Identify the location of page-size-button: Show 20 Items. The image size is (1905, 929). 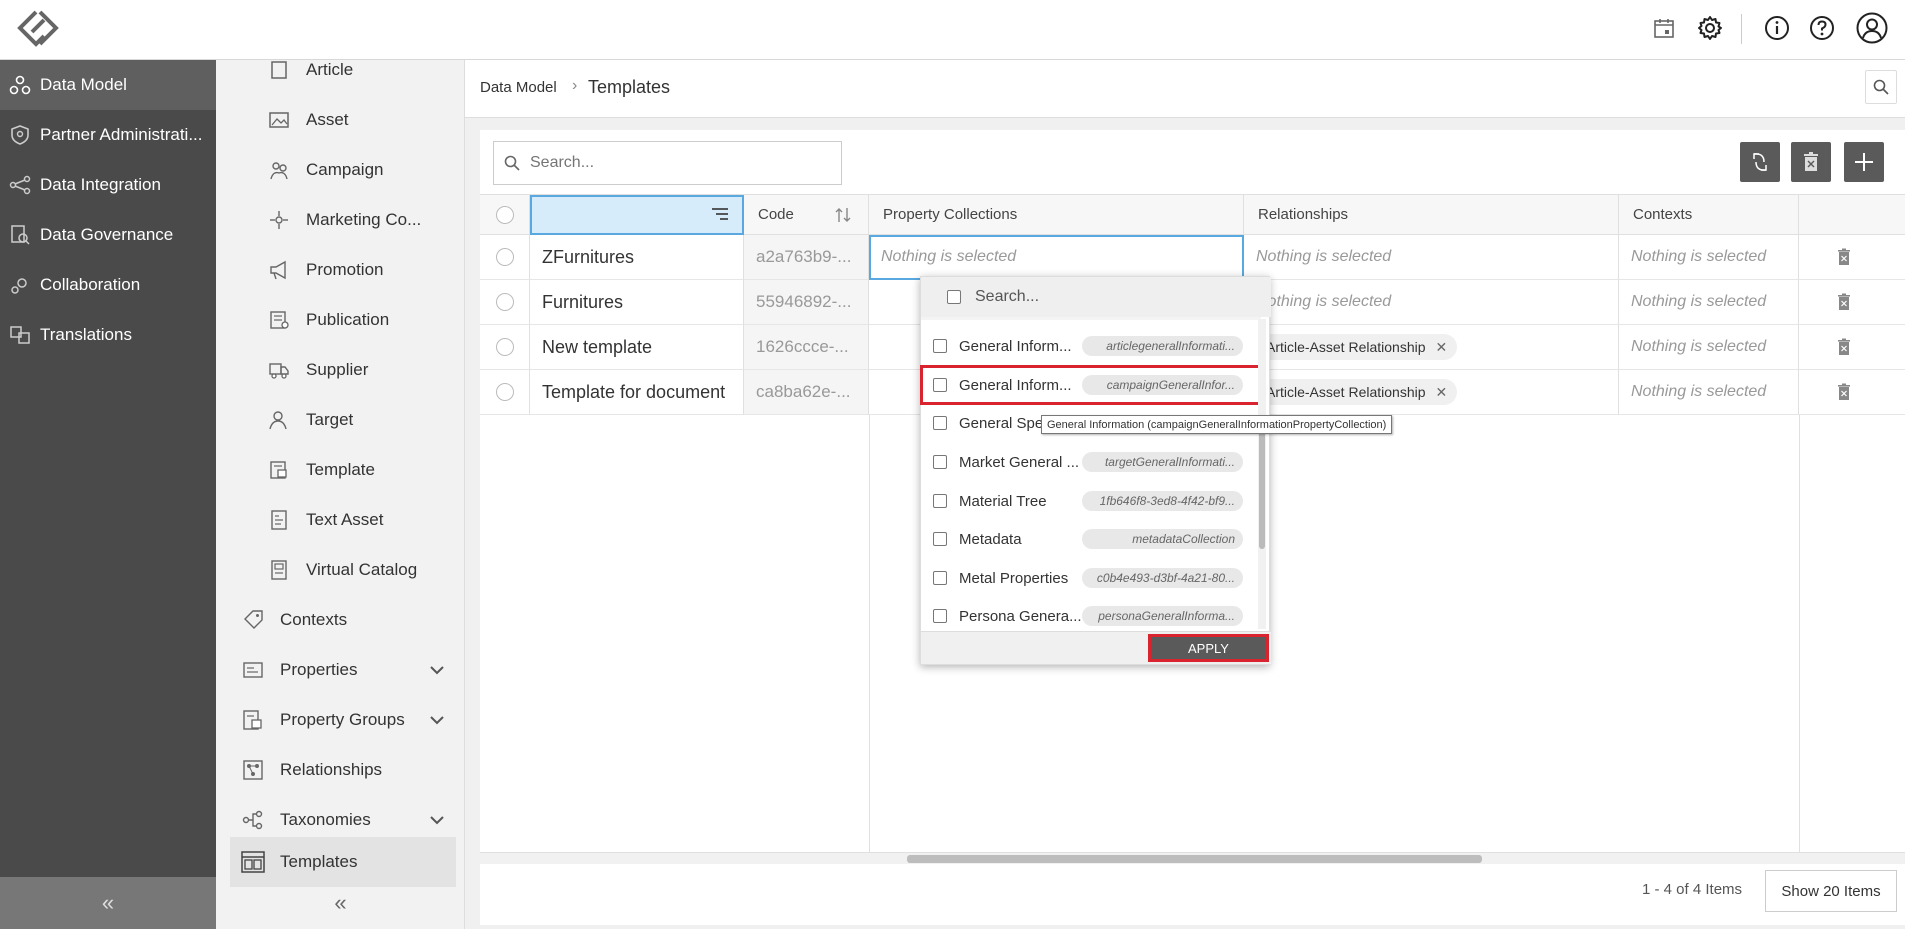
(1831, 891).